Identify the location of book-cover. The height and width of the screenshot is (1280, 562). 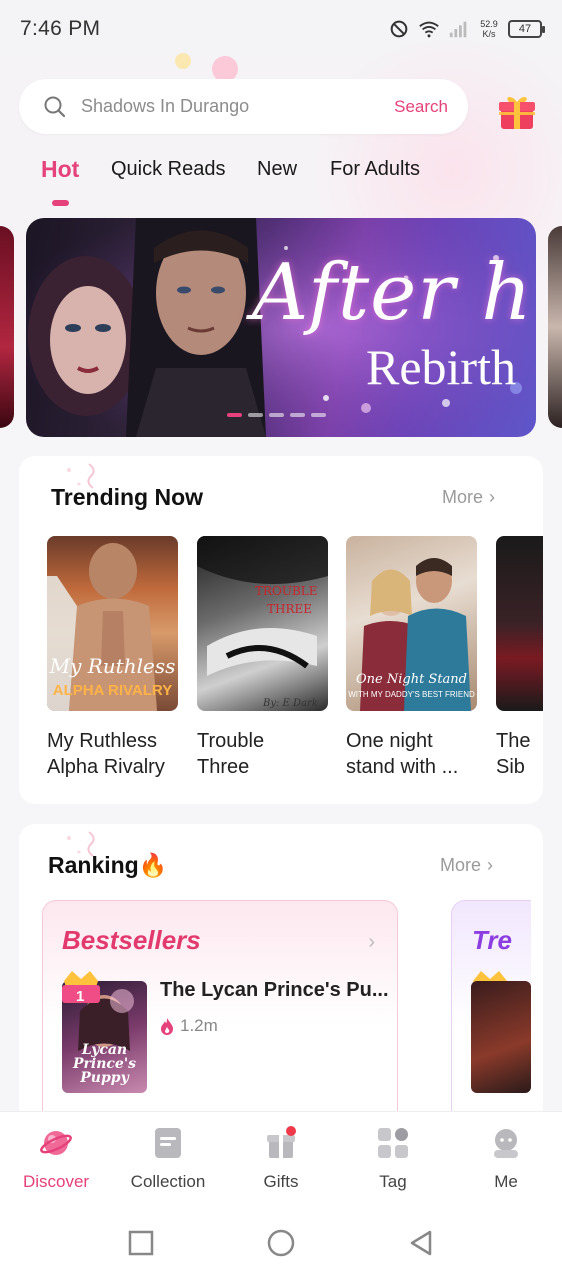
(519, 623).